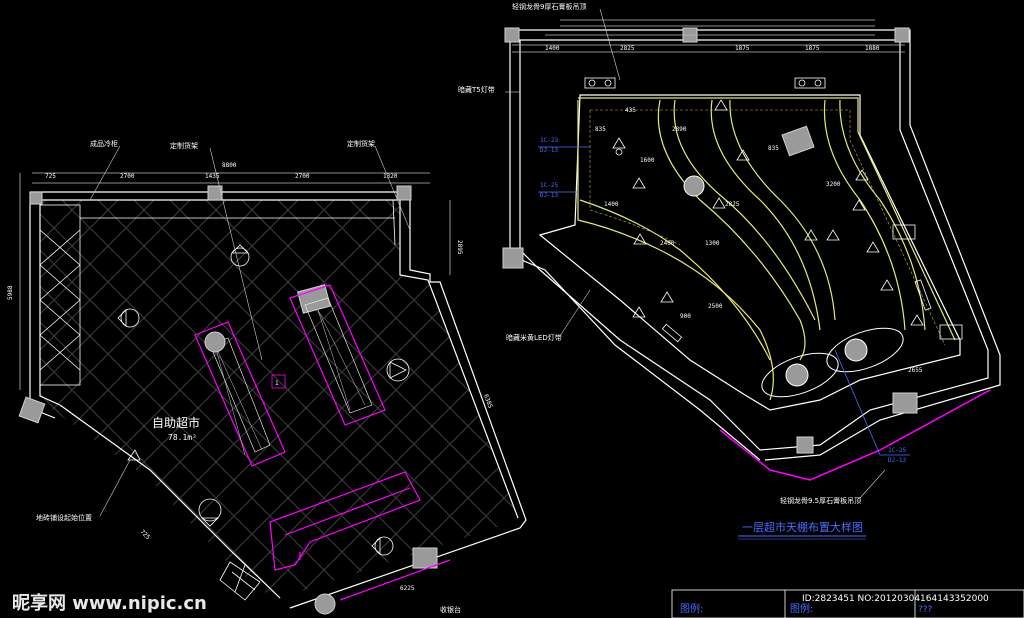  Describe the element at coordinates (390, 176) in the screenshot. I see `dim-top-5: 1320` at that location.